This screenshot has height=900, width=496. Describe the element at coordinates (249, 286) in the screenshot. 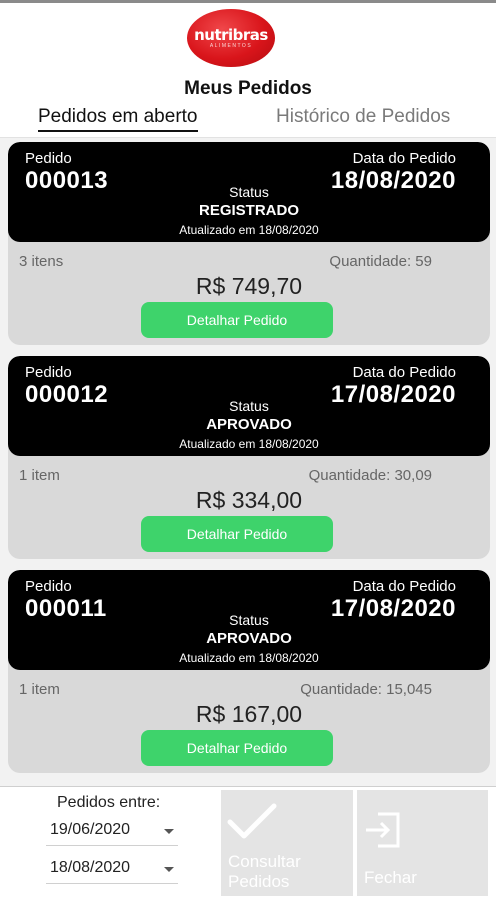

I see `order-total: R$ 749,70` at that location.